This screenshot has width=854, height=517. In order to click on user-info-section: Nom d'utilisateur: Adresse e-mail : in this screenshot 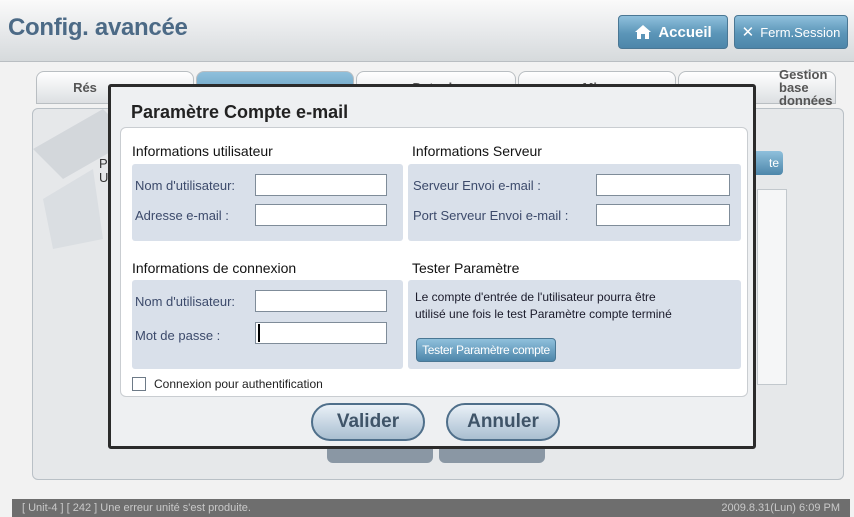, I will do `click(267, 202)`.